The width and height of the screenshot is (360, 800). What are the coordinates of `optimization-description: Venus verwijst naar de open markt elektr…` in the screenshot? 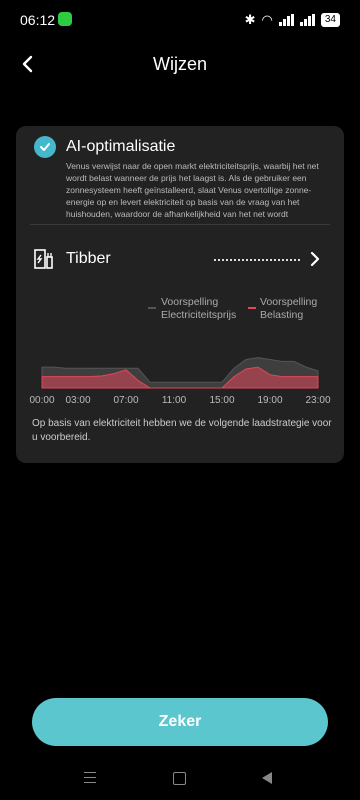 It's located at (192, 190).